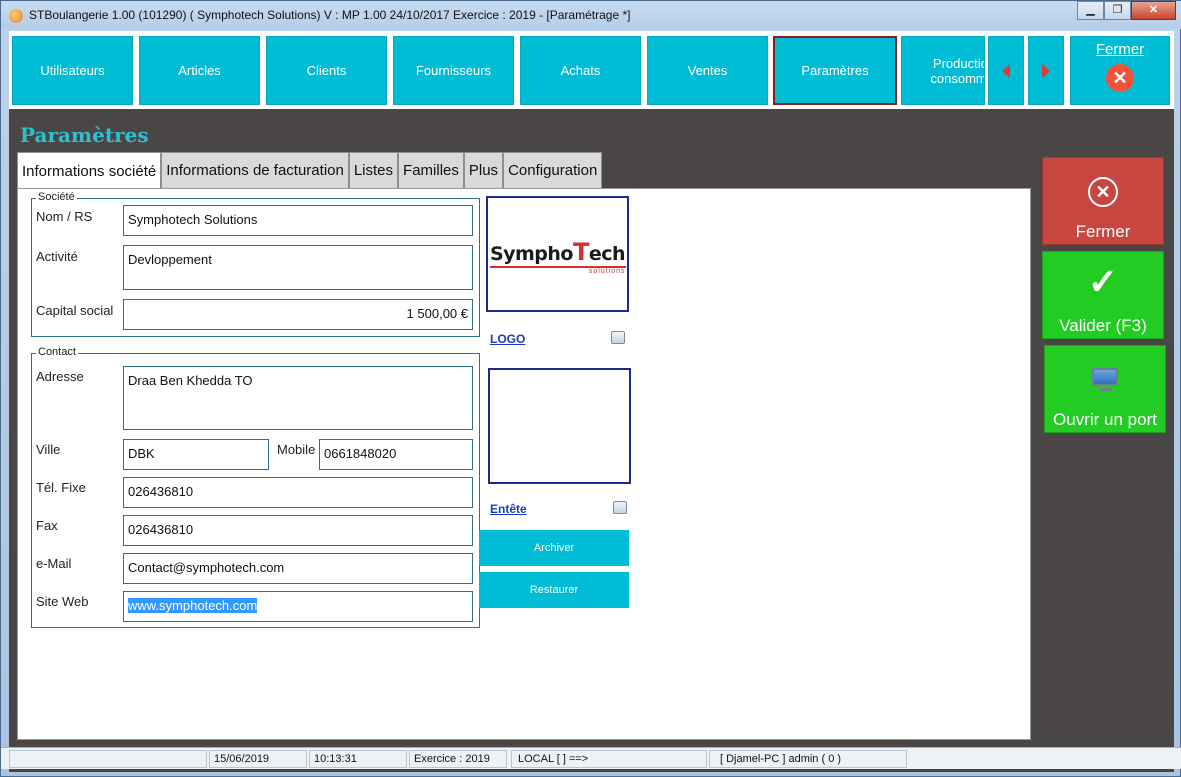 Image resolution: width=1181 pixels, height=777 pixels. What do you see at coordinates (298, 568) in the screenshot?
I see `email-input: Contact@symphotech.com` at bounding box center [298, 568].